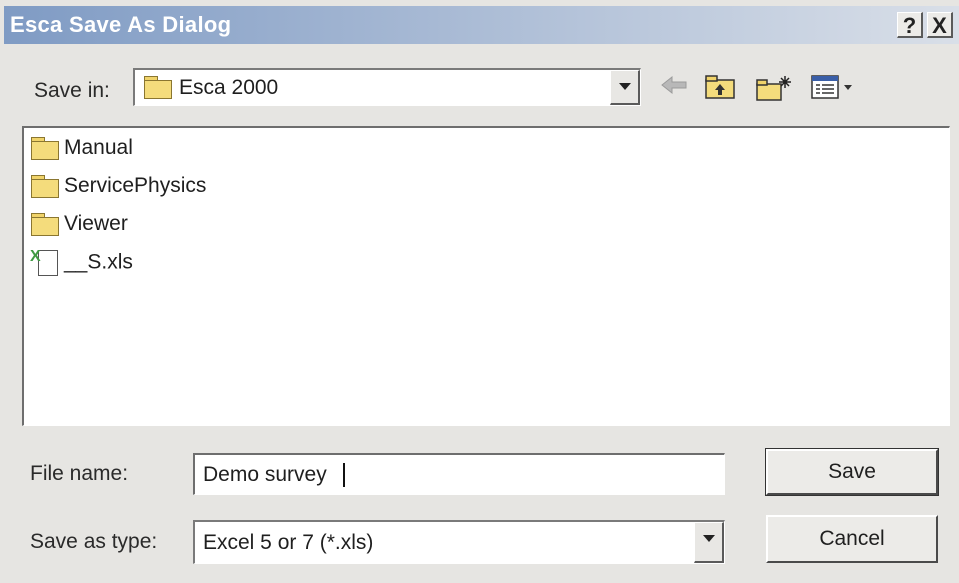 The image size is (959, 583). I want to click on save-as-type-dropdown: Excel 5 or 7 (*.xls), so click(459, 542).